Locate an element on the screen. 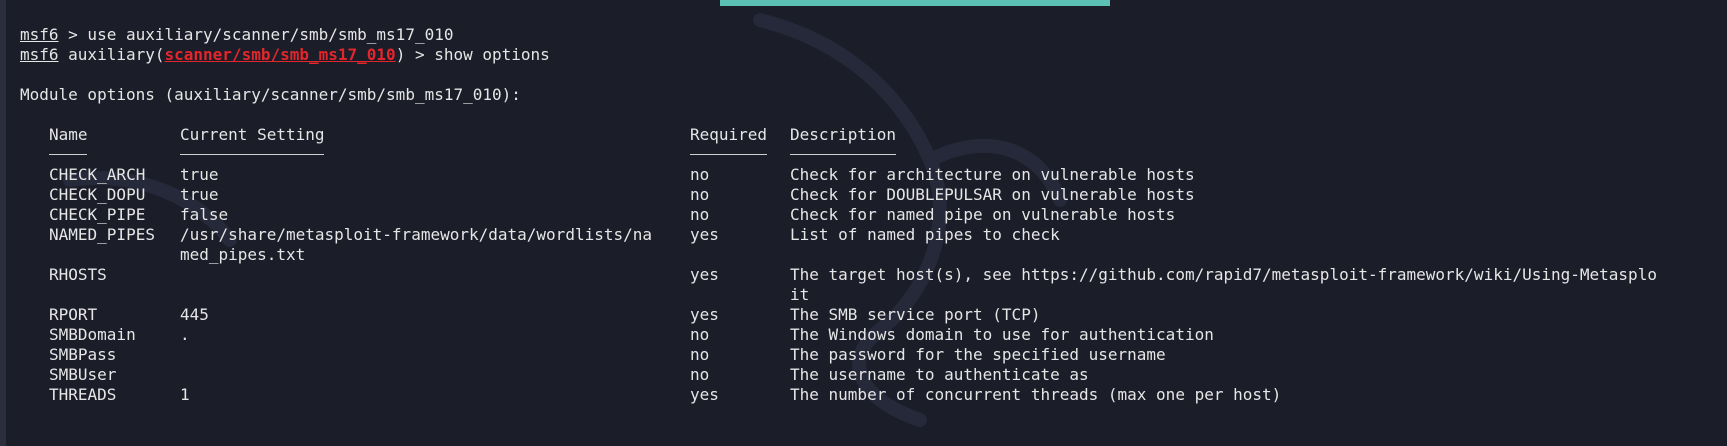 The height and width of the screenshot is (446, 1727). option-name: THREADS is located at coordinates (83, 394).